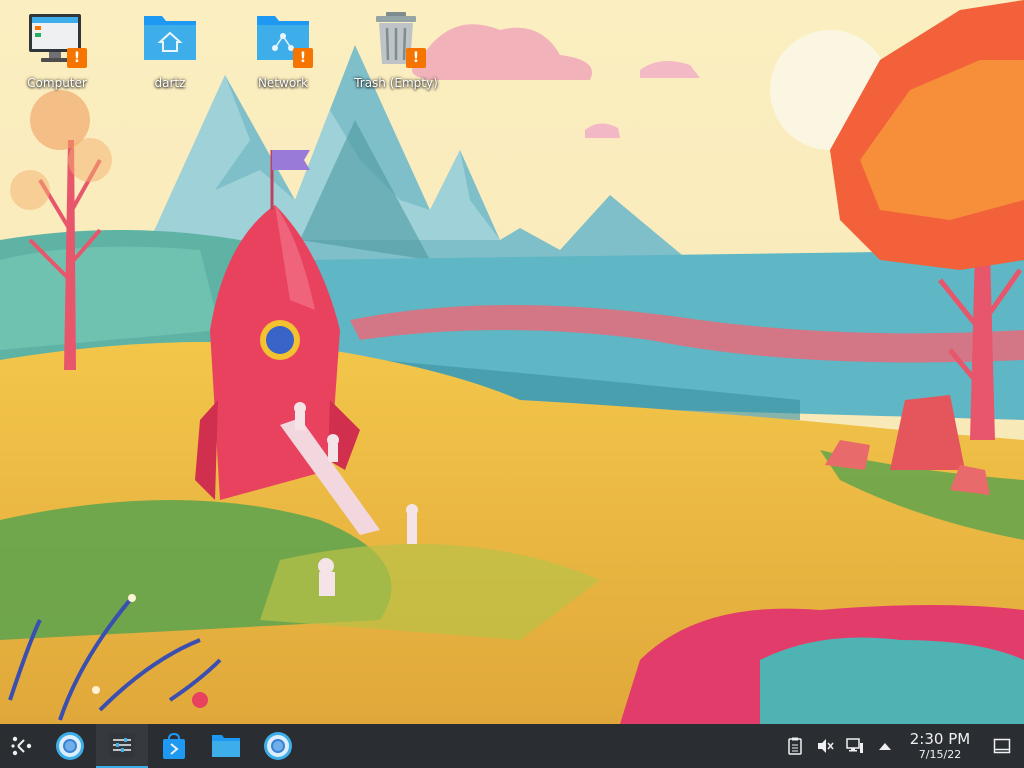 The height and width of the screenshot is (768, 1024). Describe the element at coordinates (283, 83) in the screenshot. I see `desktop-icon-label: Network` at that location.